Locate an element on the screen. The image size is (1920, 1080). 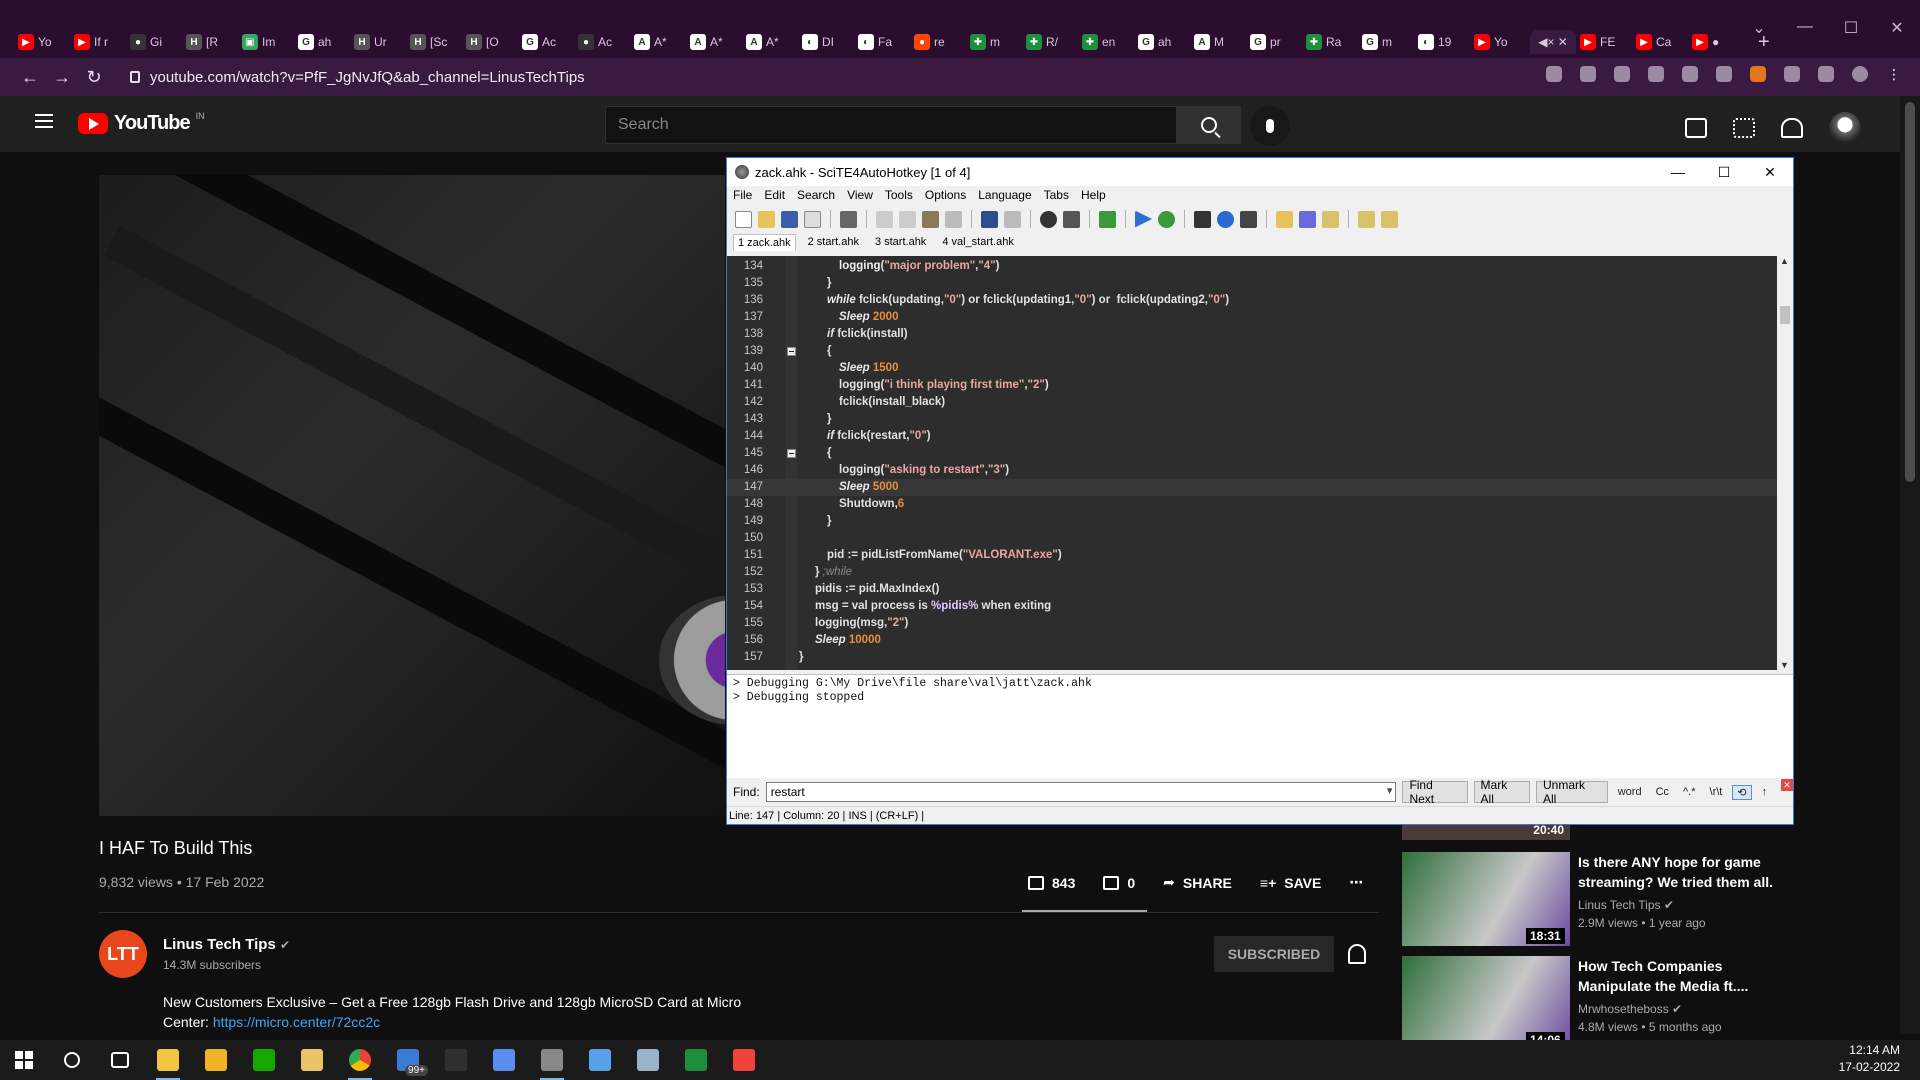
code-line: 156 Sleep 10000 is located at coordinates (1252, 640).